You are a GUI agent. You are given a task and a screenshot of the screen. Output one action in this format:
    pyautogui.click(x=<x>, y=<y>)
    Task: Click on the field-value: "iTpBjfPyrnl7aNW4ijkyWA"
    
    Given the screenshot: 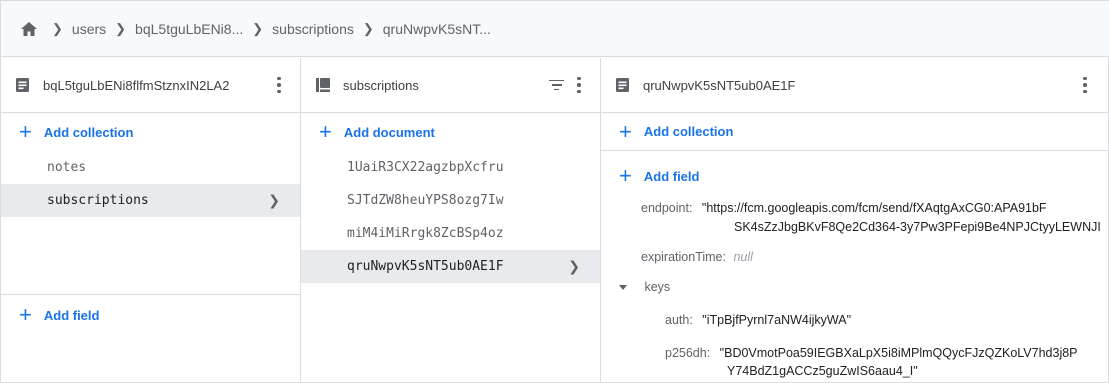 What is the action you would take?
    pyautogui.click(x=777, y=320)
    